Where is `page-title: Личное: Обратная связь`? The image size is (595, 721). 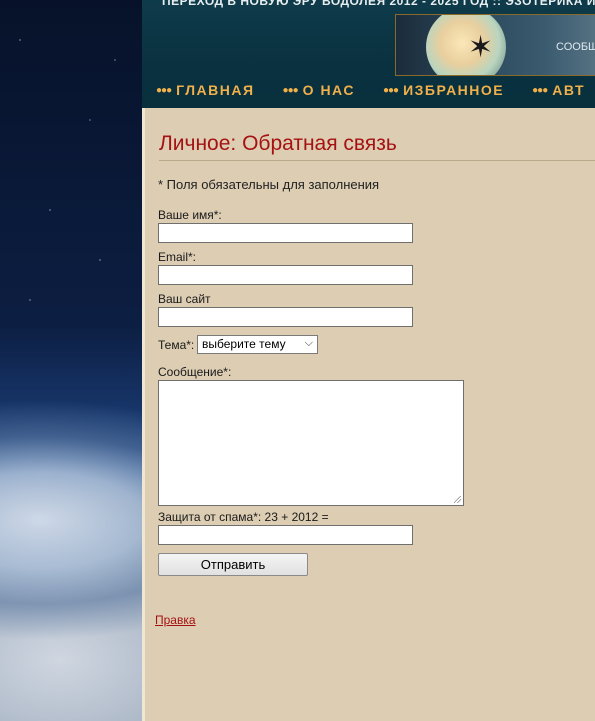
page-title: Личное: Обратная связь is located at coordinates (377, 146).